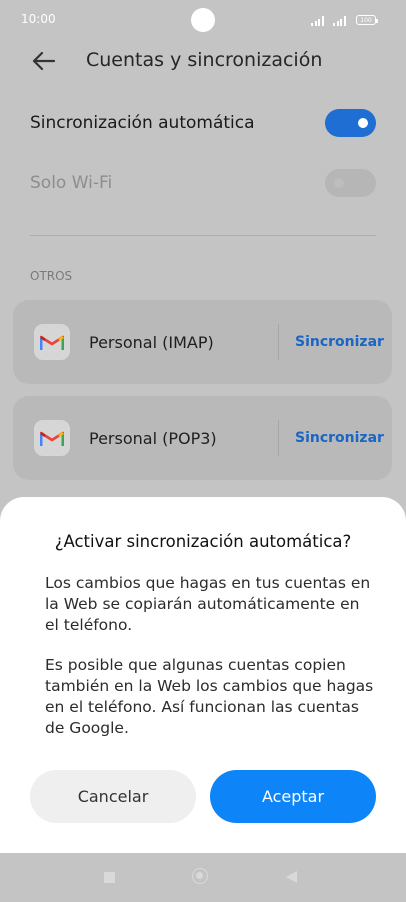 This screenshot has width=406, height=902. What do you see at coordinates (153, 438) in the screenshot?
I see `account-name: Personal (POP3)` at bounding box center [153, 438].